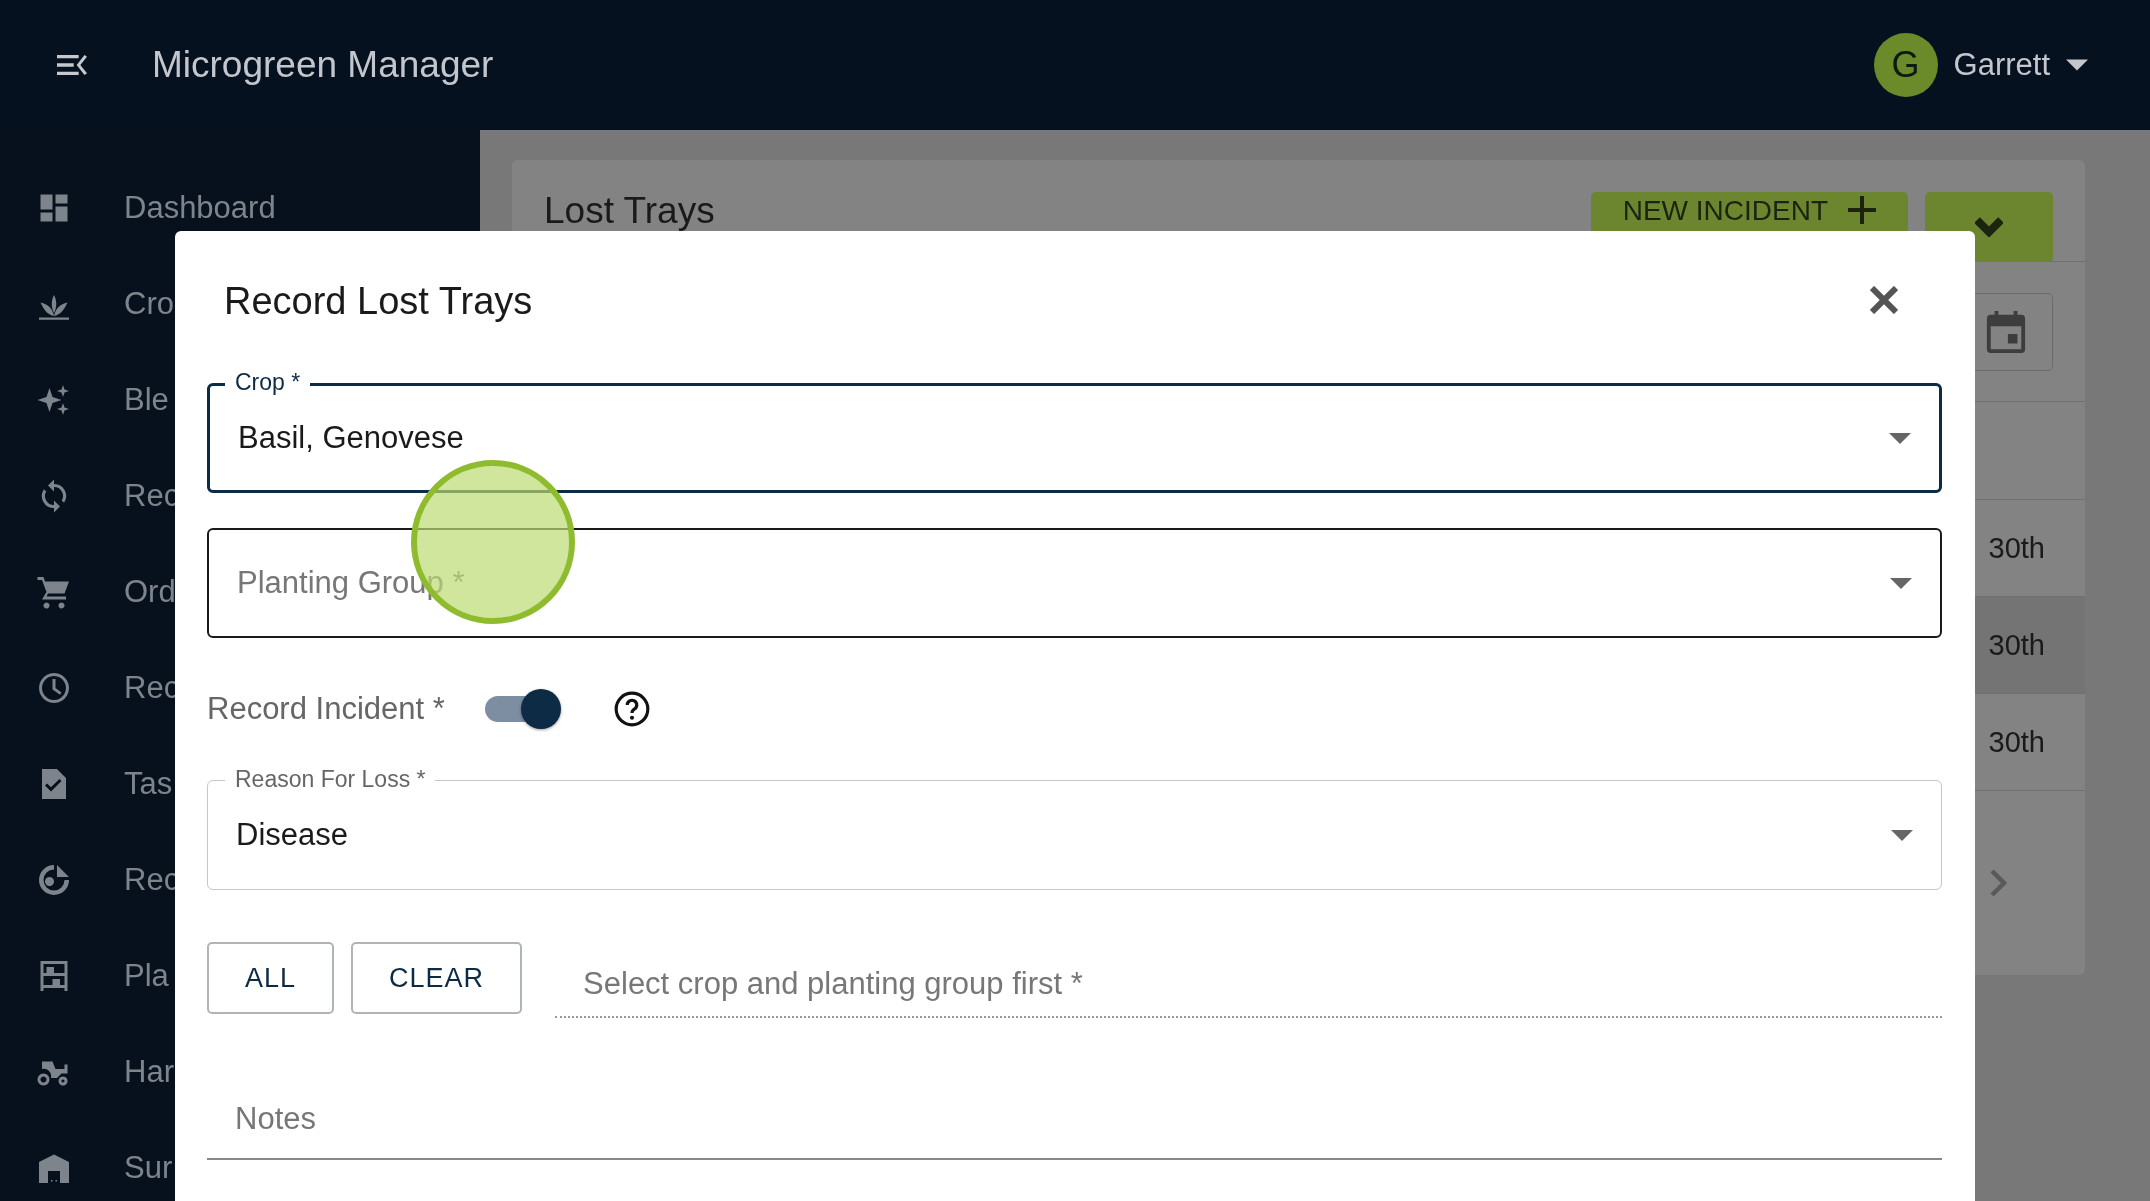  Describe the element at coordinates (323, 65) in the screenshot. I see `app-title: Microgreen Manager` at that location.